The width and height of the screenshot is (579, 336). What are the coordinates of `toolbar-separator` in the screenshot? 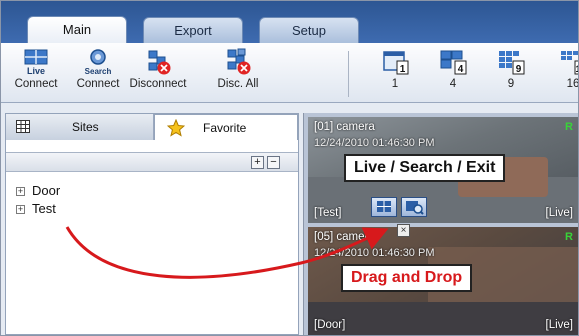 It's located at (348, 74).